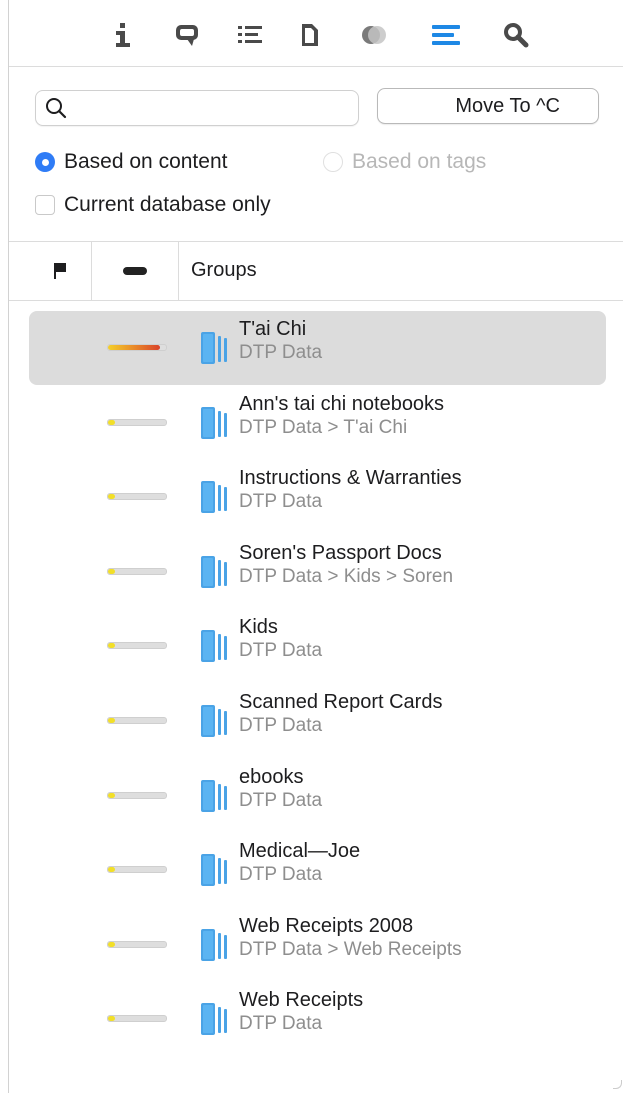 Image resolution: width=623 pixels, height=1093 pixels. I want to click on search-icon, so click(516, 35).